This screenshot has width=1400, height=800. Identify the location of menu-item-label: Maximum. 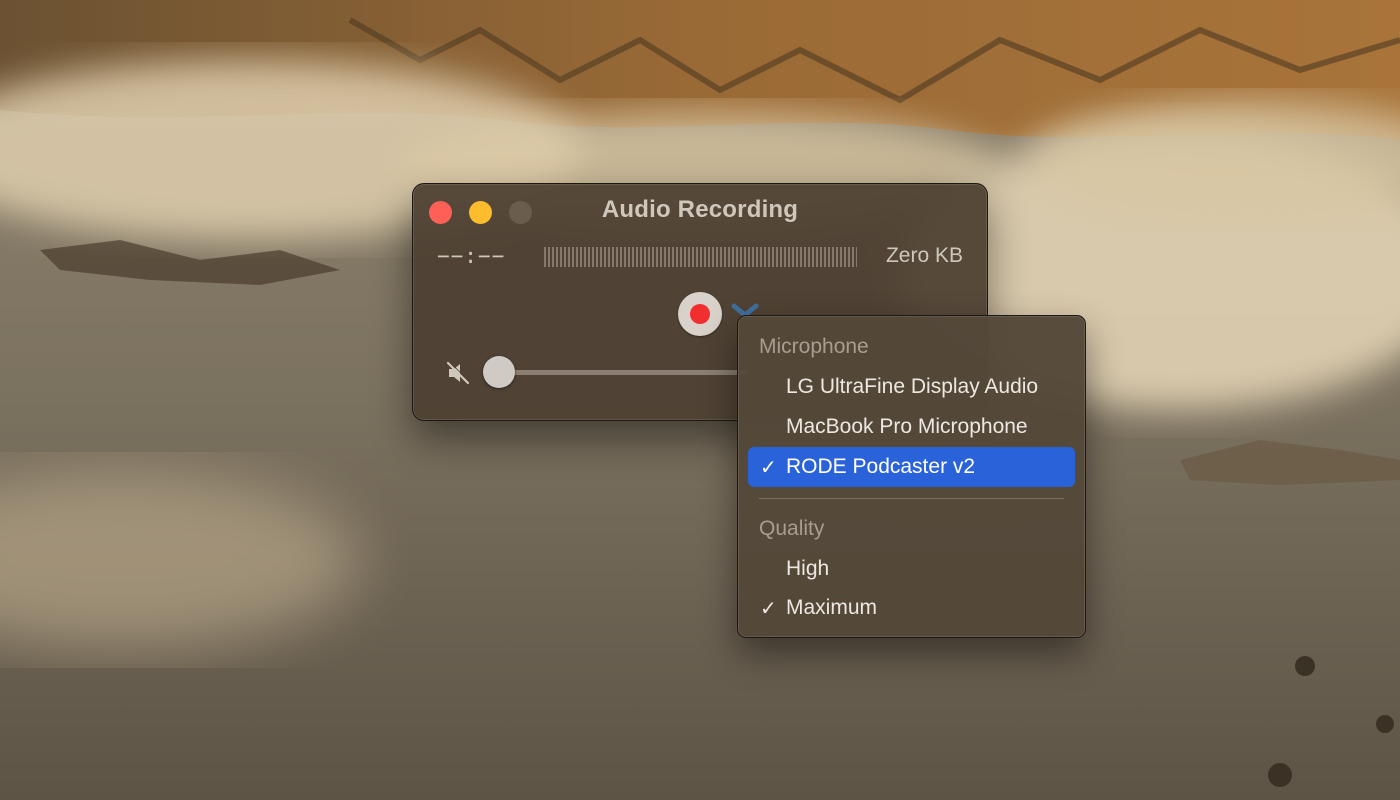
(832, 607).